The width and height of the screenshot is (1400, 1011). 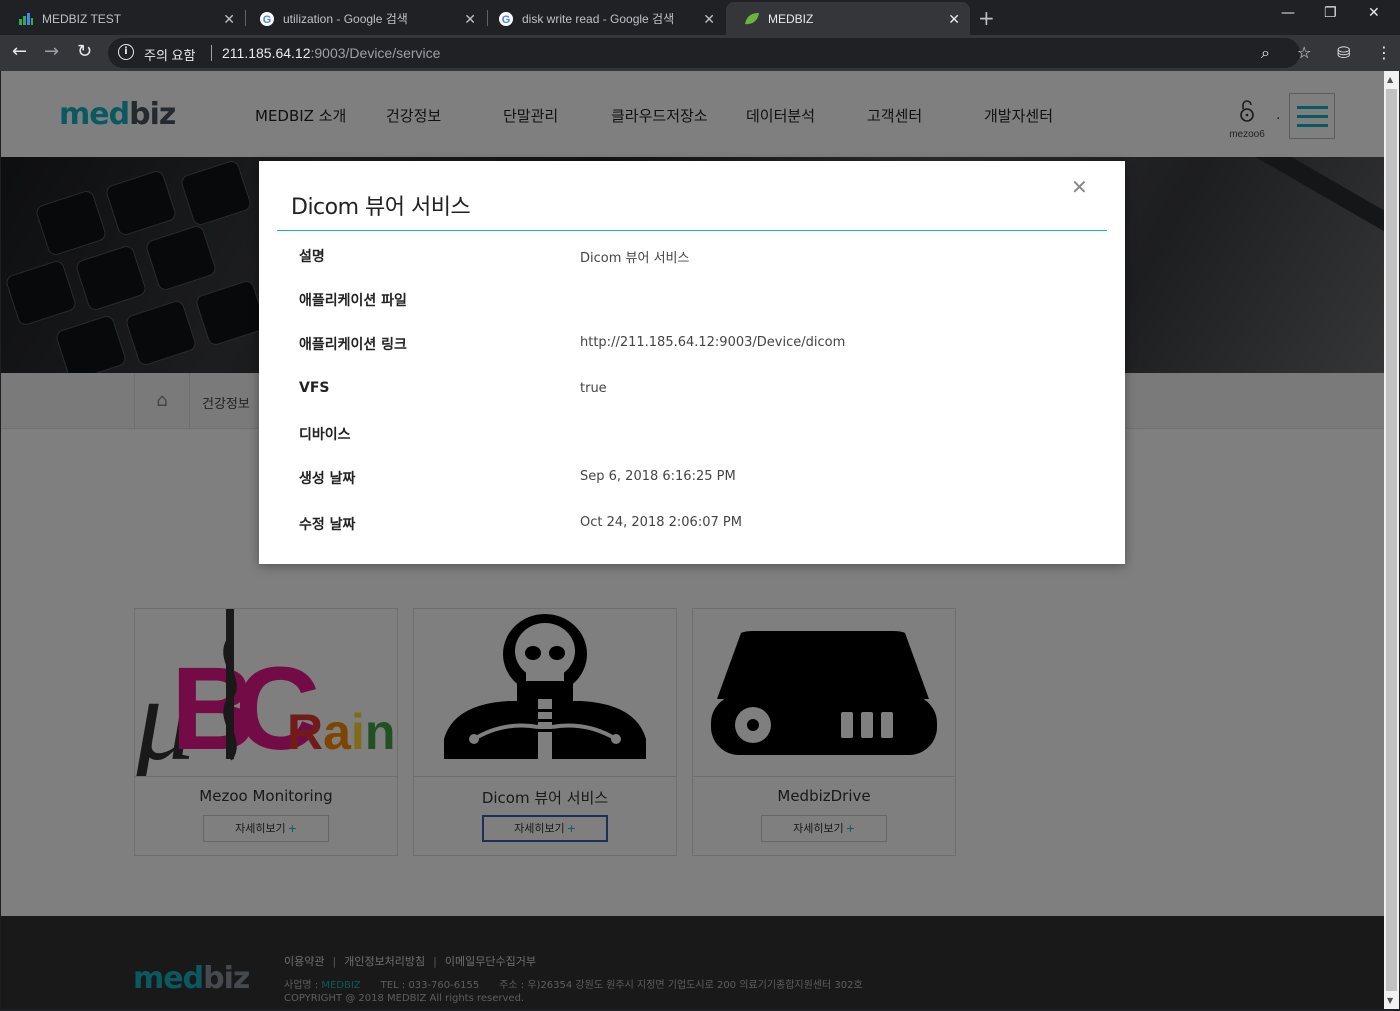 What do you see at coordinates (84, 51) in the screenshot?
I see `reload-icon: ↻` at bounding box center [84, 51].